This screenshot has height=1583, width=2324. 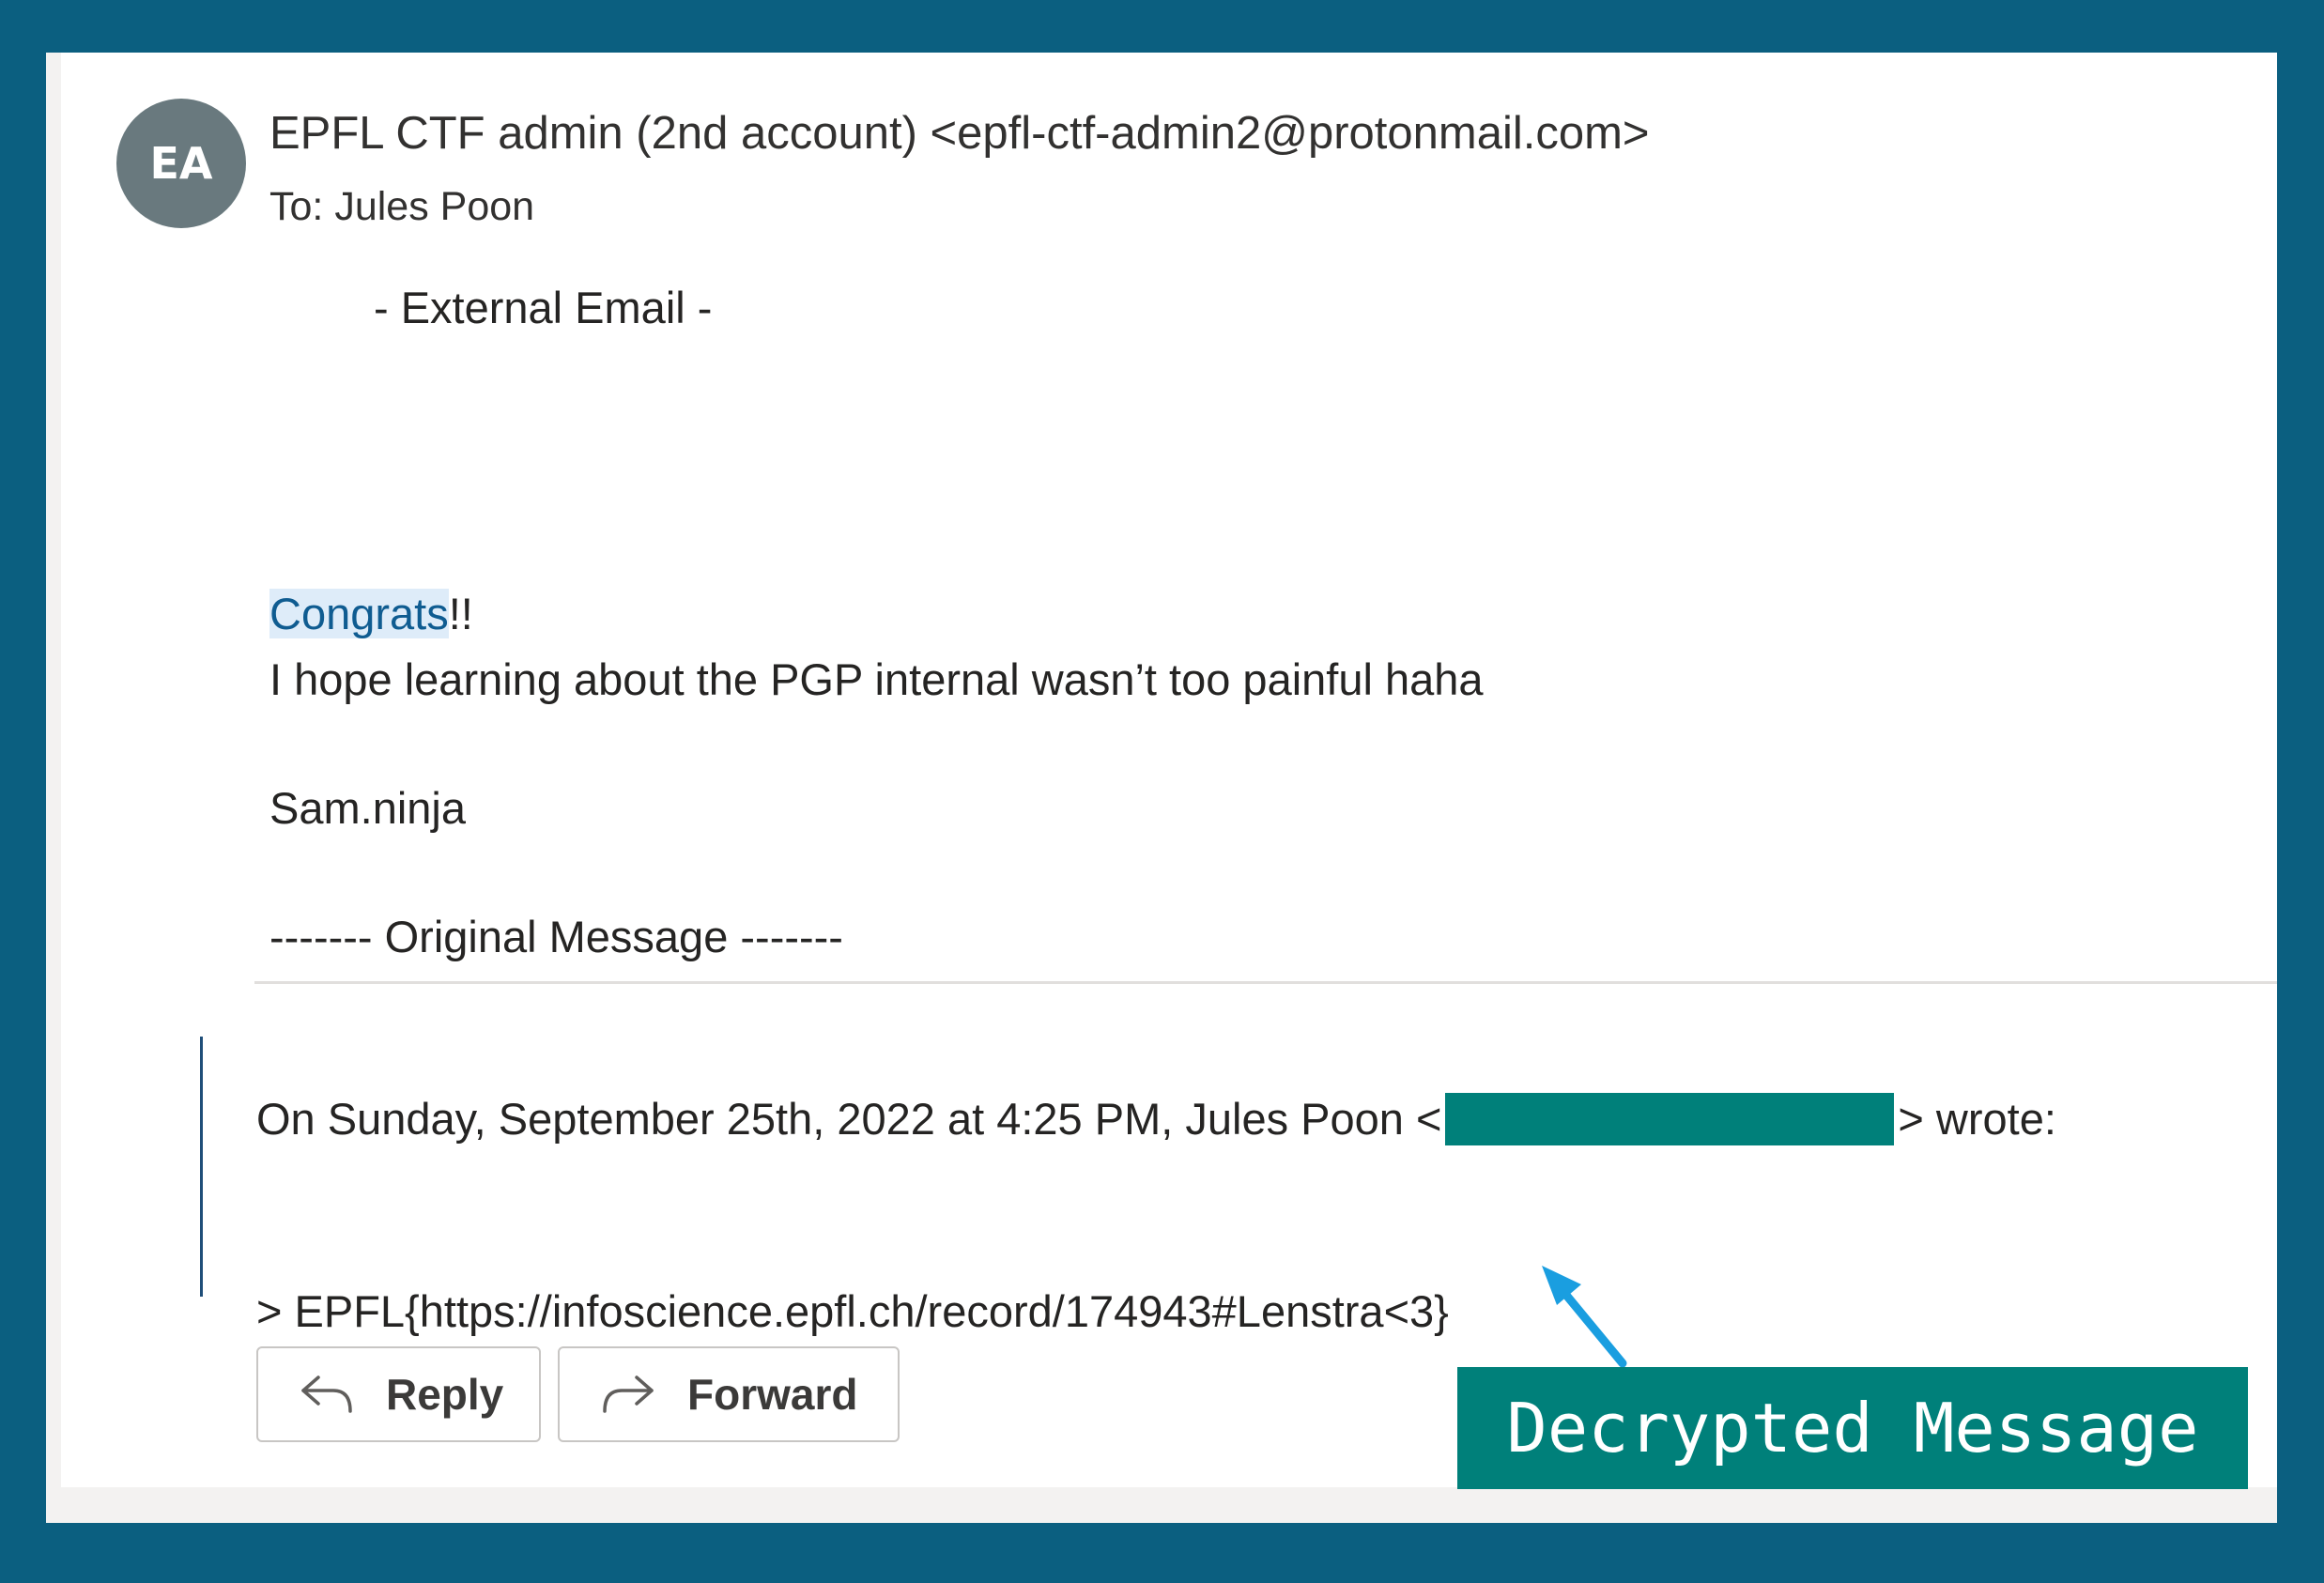 What do you see at coordinates (1852, 1428) in the screenshot?
I see `decrypted-message-callout: Decrypted Message` at bounding box center [1852, 1428].